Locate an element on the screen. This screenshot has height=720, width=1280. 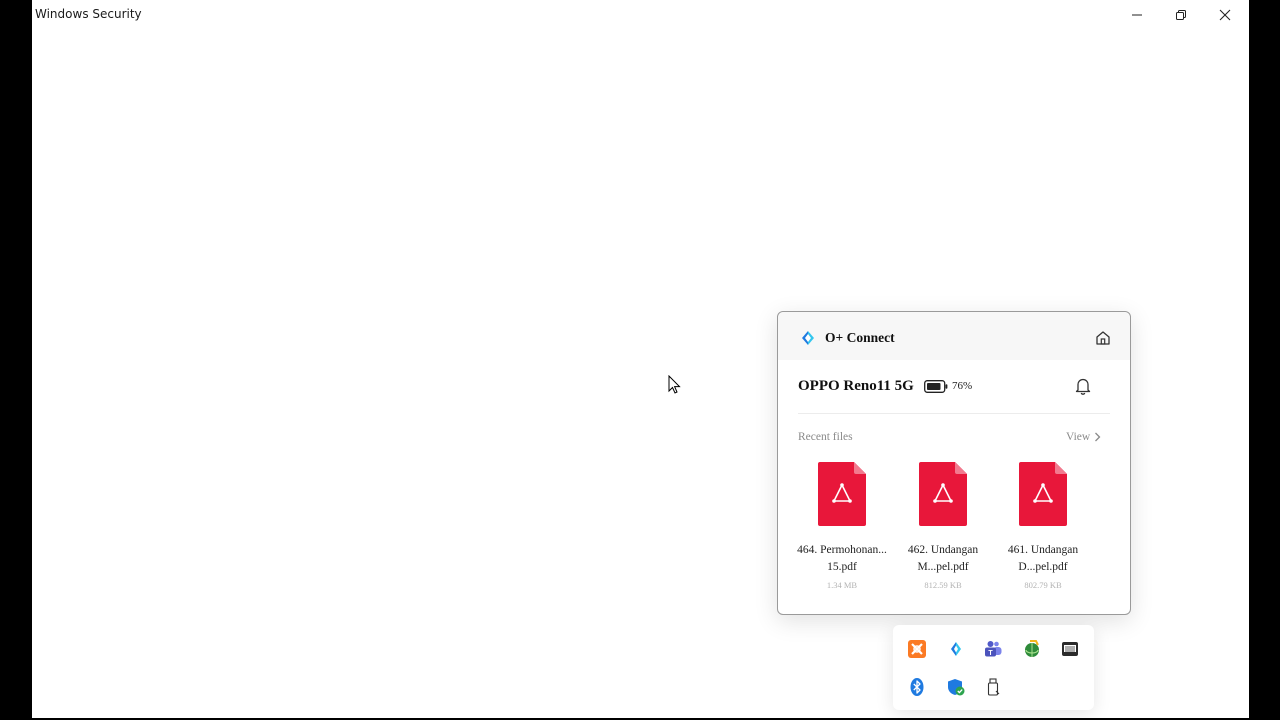
minimize-button is located at coordinates (1137, 15).